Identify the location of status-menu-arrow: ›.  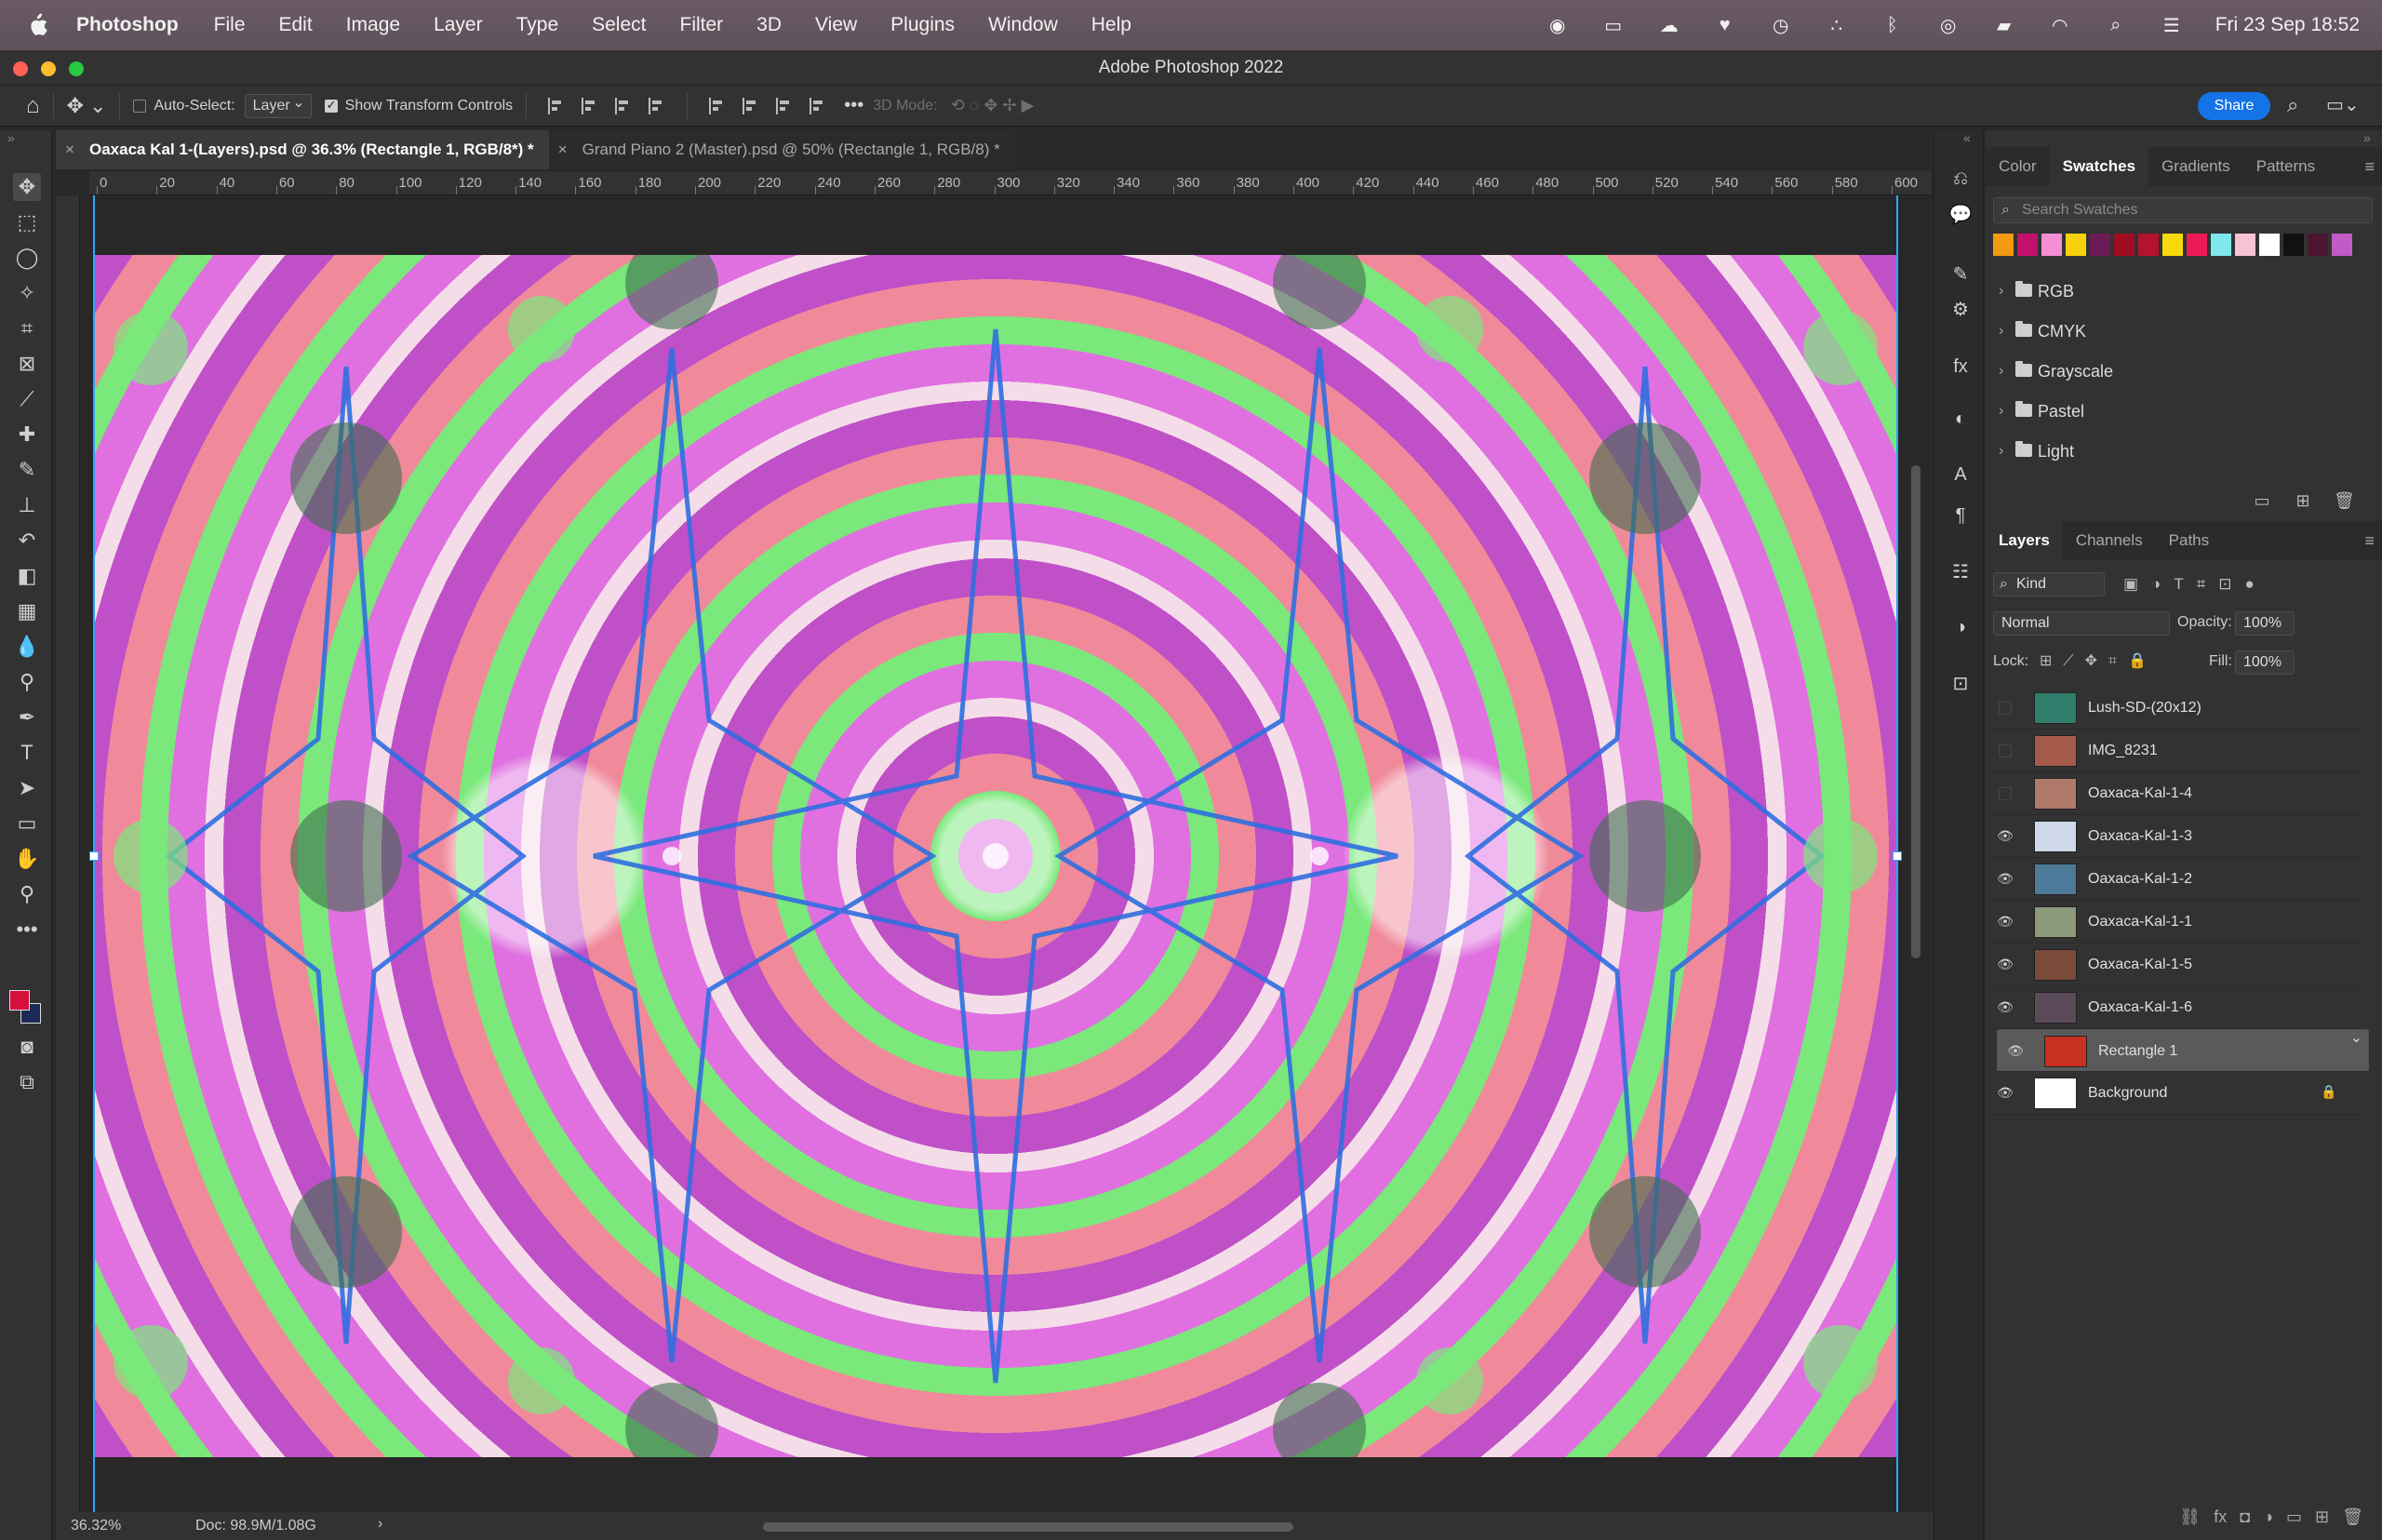
(380, 1524).